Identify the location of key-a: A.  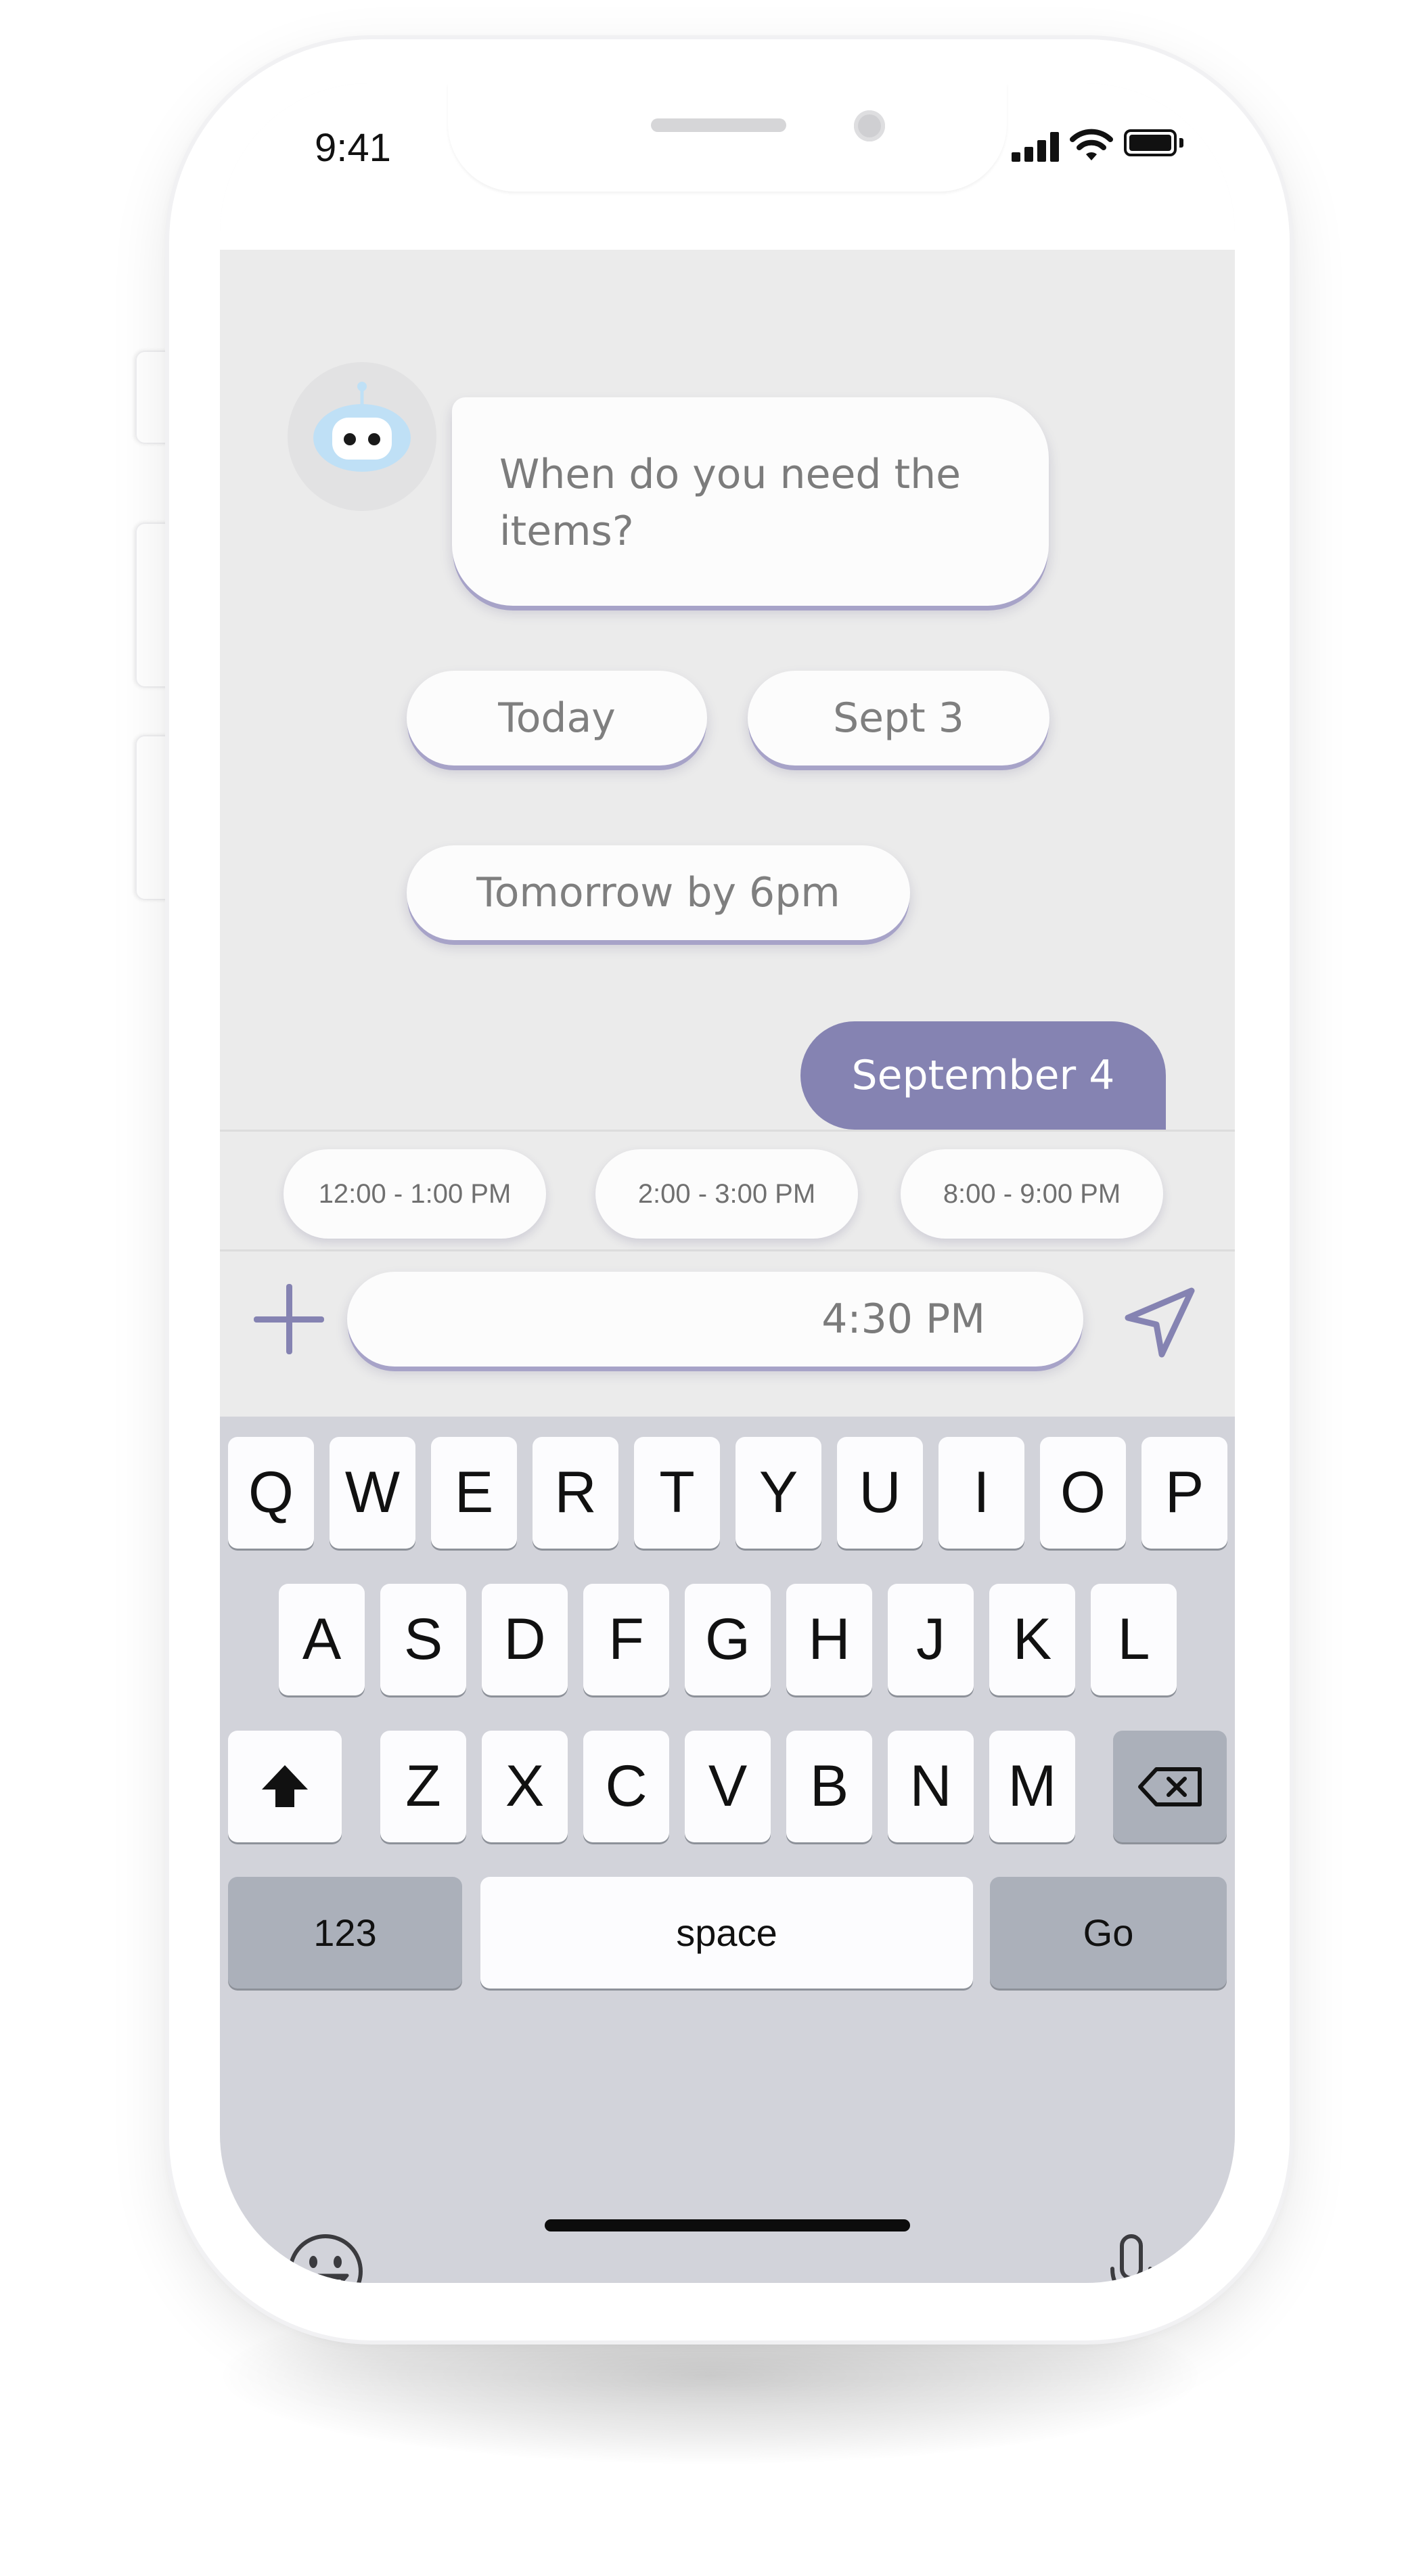
(322, 1639).